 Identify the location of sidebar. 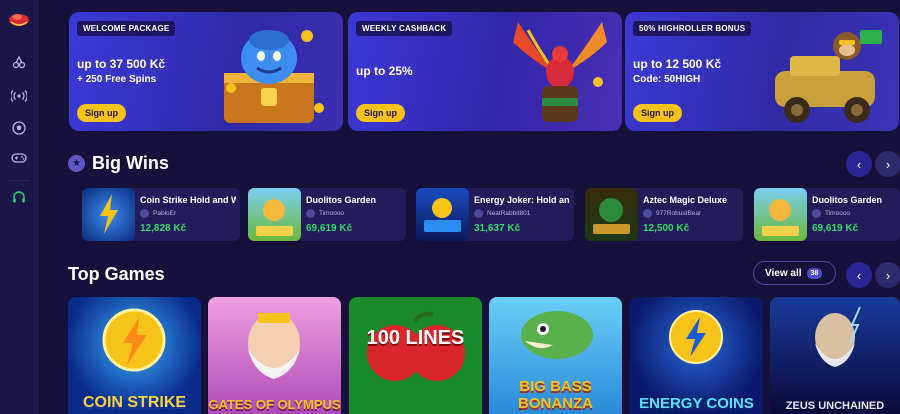
(19, 207).